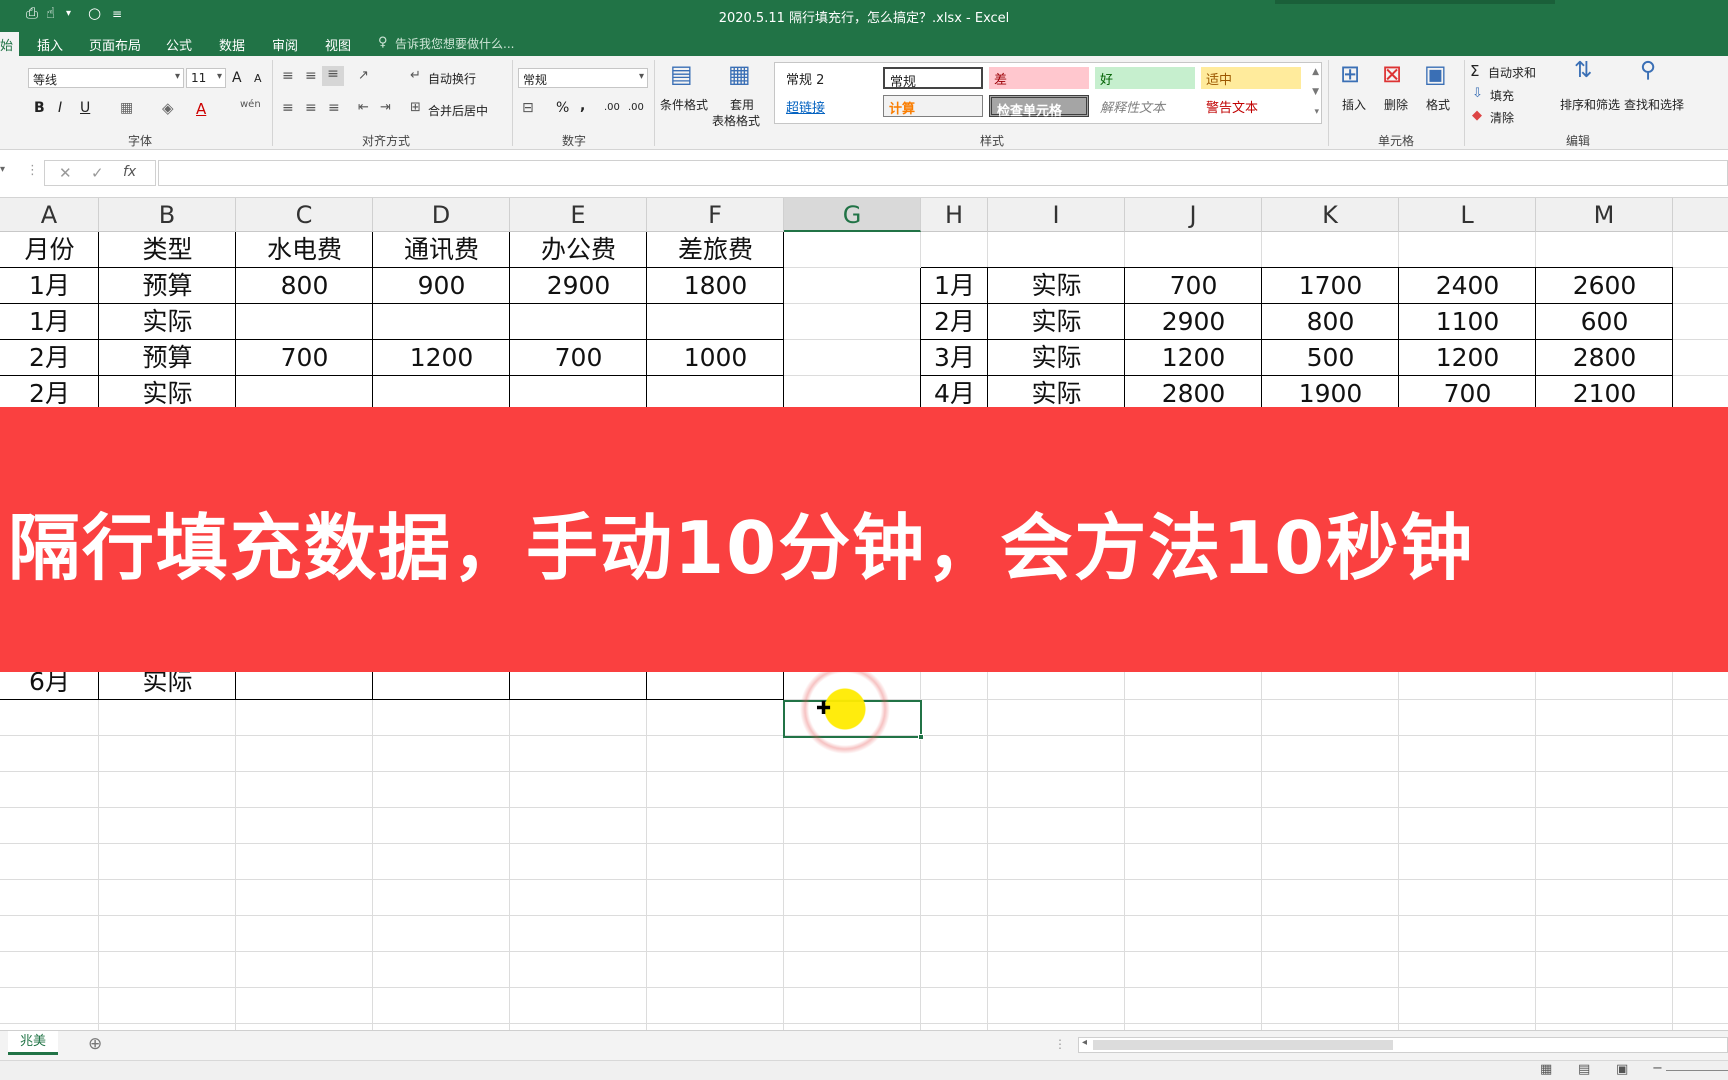 This screenshot has height=1080, width=1728. Describe the element at coordinates (441, 250) in the screenshot. I see `header-cell: 通讯费` at that location.